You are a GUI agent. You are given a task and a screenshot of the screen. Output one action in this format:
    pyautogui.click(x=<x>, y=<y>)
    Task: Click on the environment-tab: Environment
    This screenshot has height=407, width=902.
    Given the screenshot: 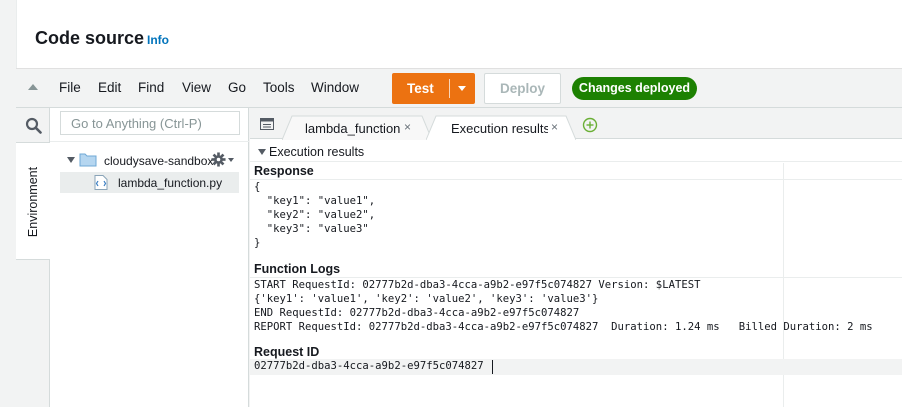 What is the action you would take?
    pyautogui.click(x=33, y=201)
    